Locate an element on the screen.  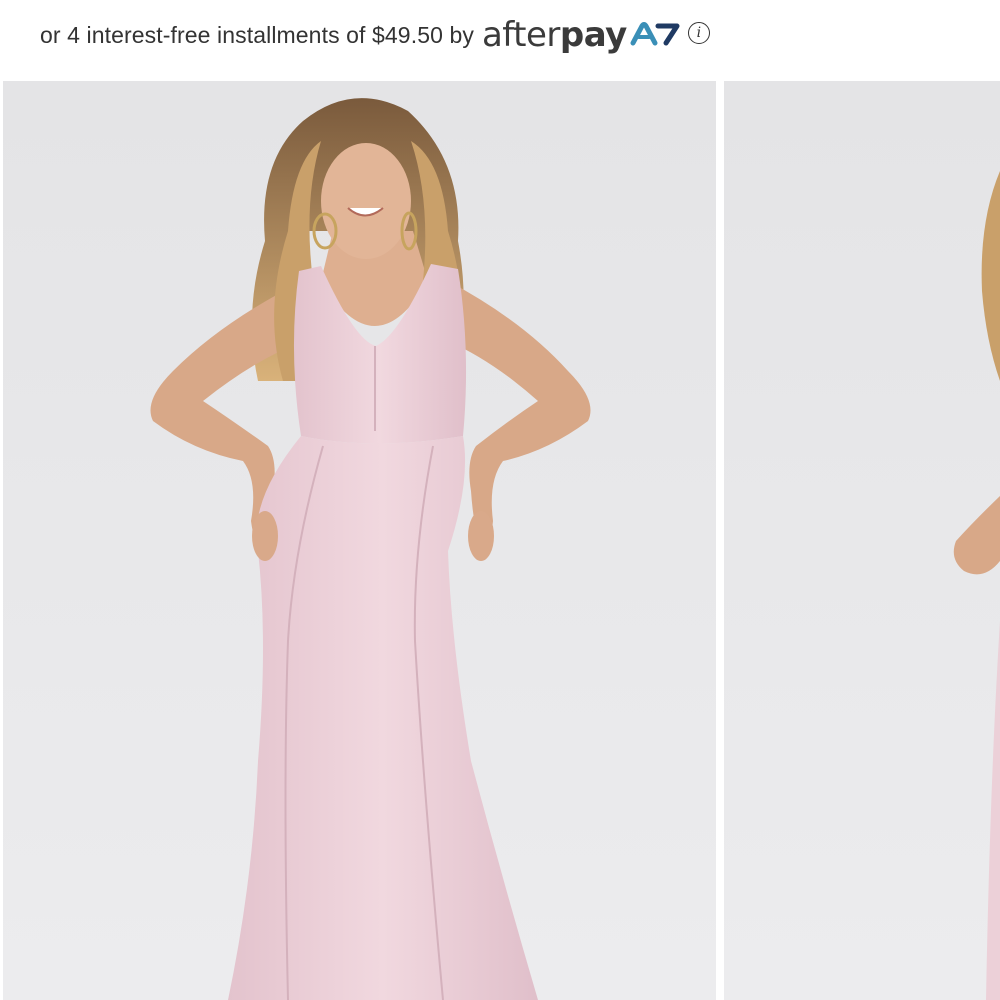
afterpay-logo-after-text: after is located at coordinates (520, 35).